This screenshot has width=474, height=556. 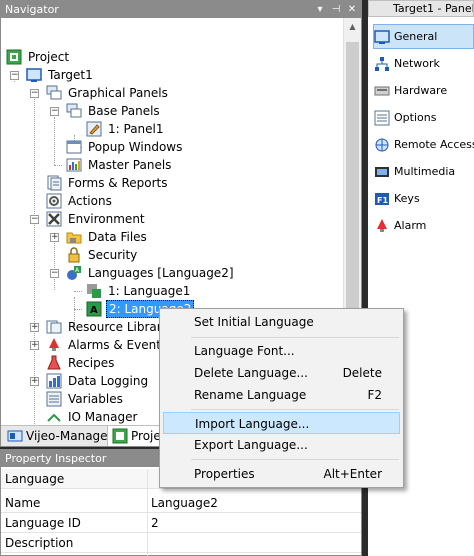 What do you see at coordinates (382, 118) in the screenshot?
I see `options-icon` at bounding box center [382, 118].